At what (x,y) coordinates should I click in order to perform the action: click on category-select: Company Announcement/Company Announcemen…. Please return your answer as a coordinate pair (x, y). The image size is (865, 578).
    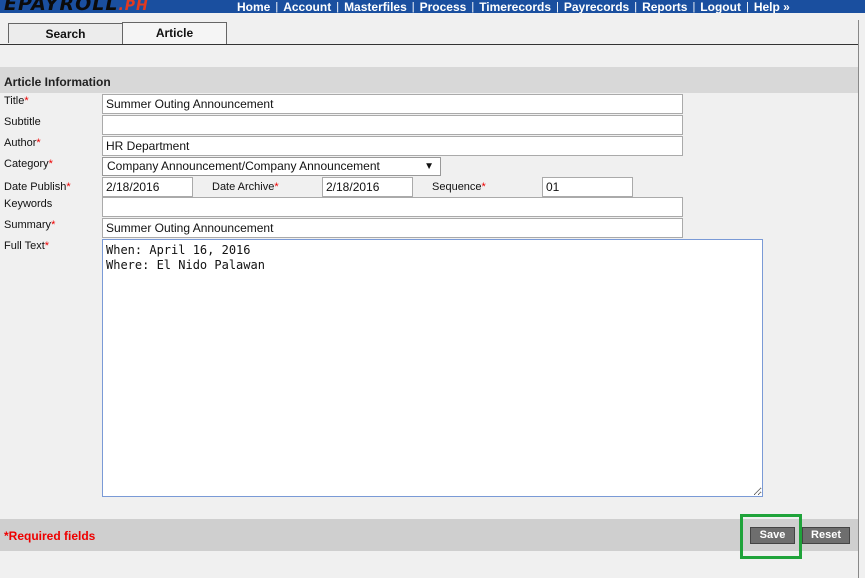
    Looking at the image, I should click on (271, 166).